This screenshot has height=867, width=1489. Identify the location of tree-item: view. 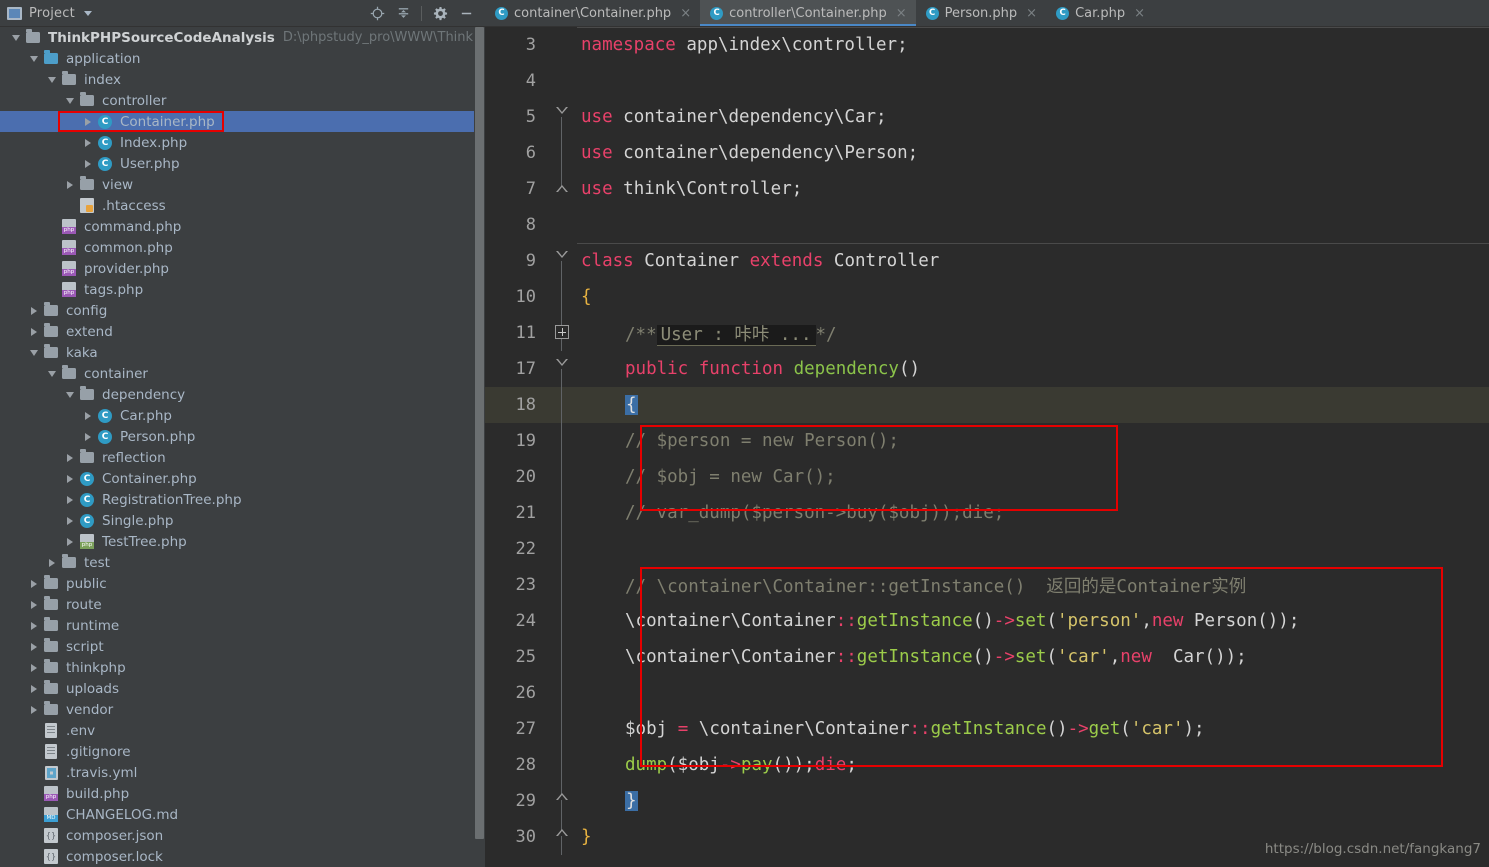
(242, 184).